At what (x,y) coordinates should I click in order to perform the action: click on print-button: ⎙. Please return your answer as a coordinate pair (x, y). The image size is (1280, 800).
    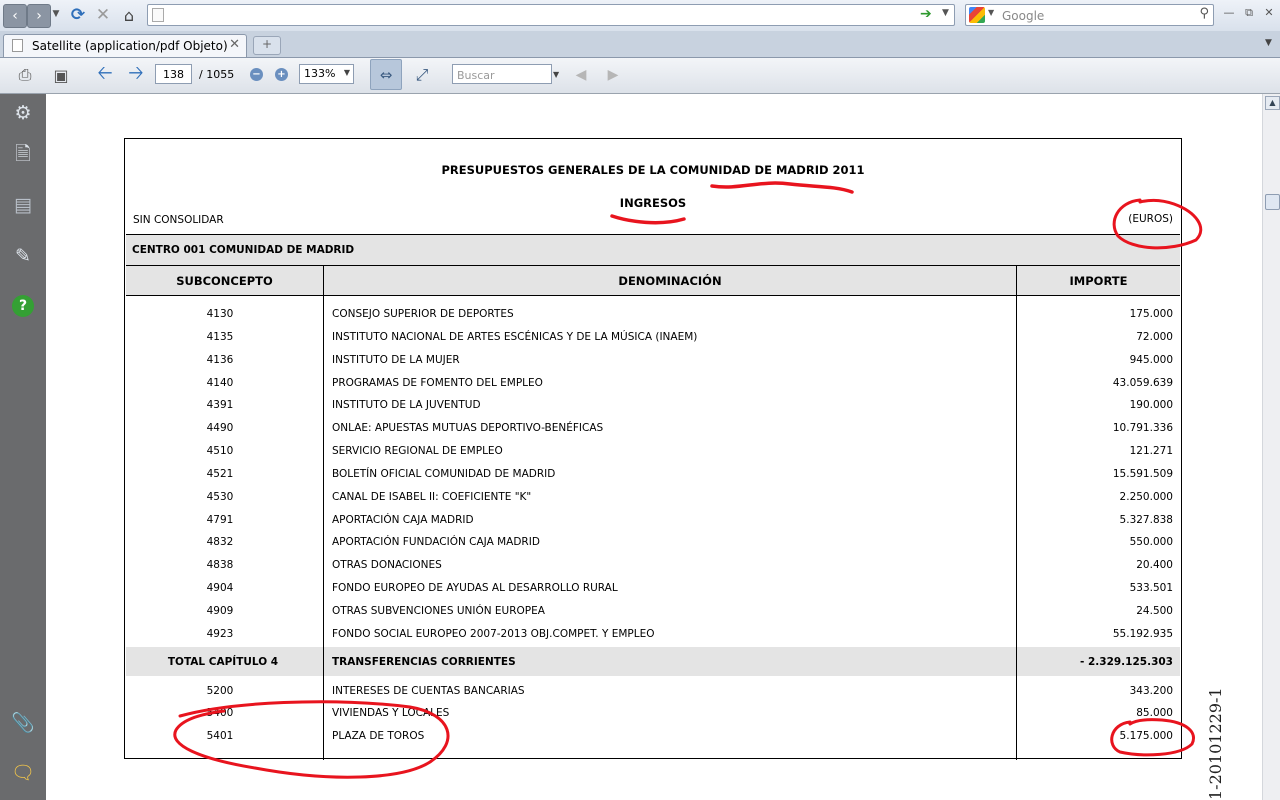
    Looking at the image, I should click on (25, 75).